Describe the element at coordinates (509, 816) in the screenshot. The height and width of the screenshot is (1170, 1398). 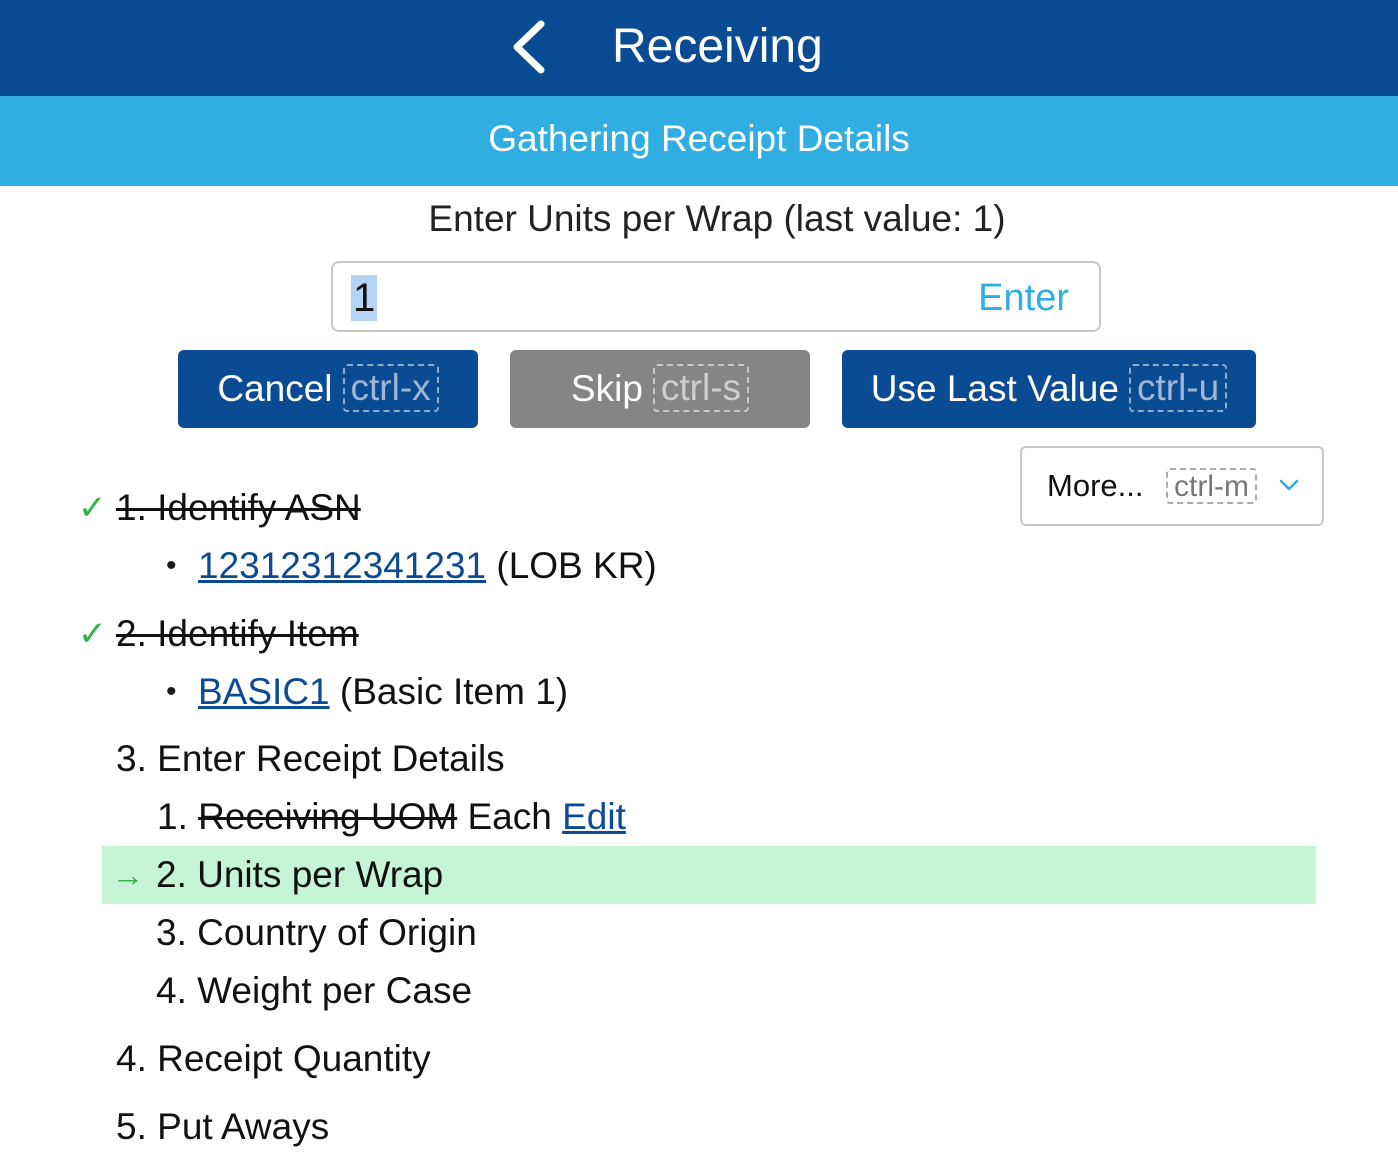
I see `substep-value: Each` at that location.